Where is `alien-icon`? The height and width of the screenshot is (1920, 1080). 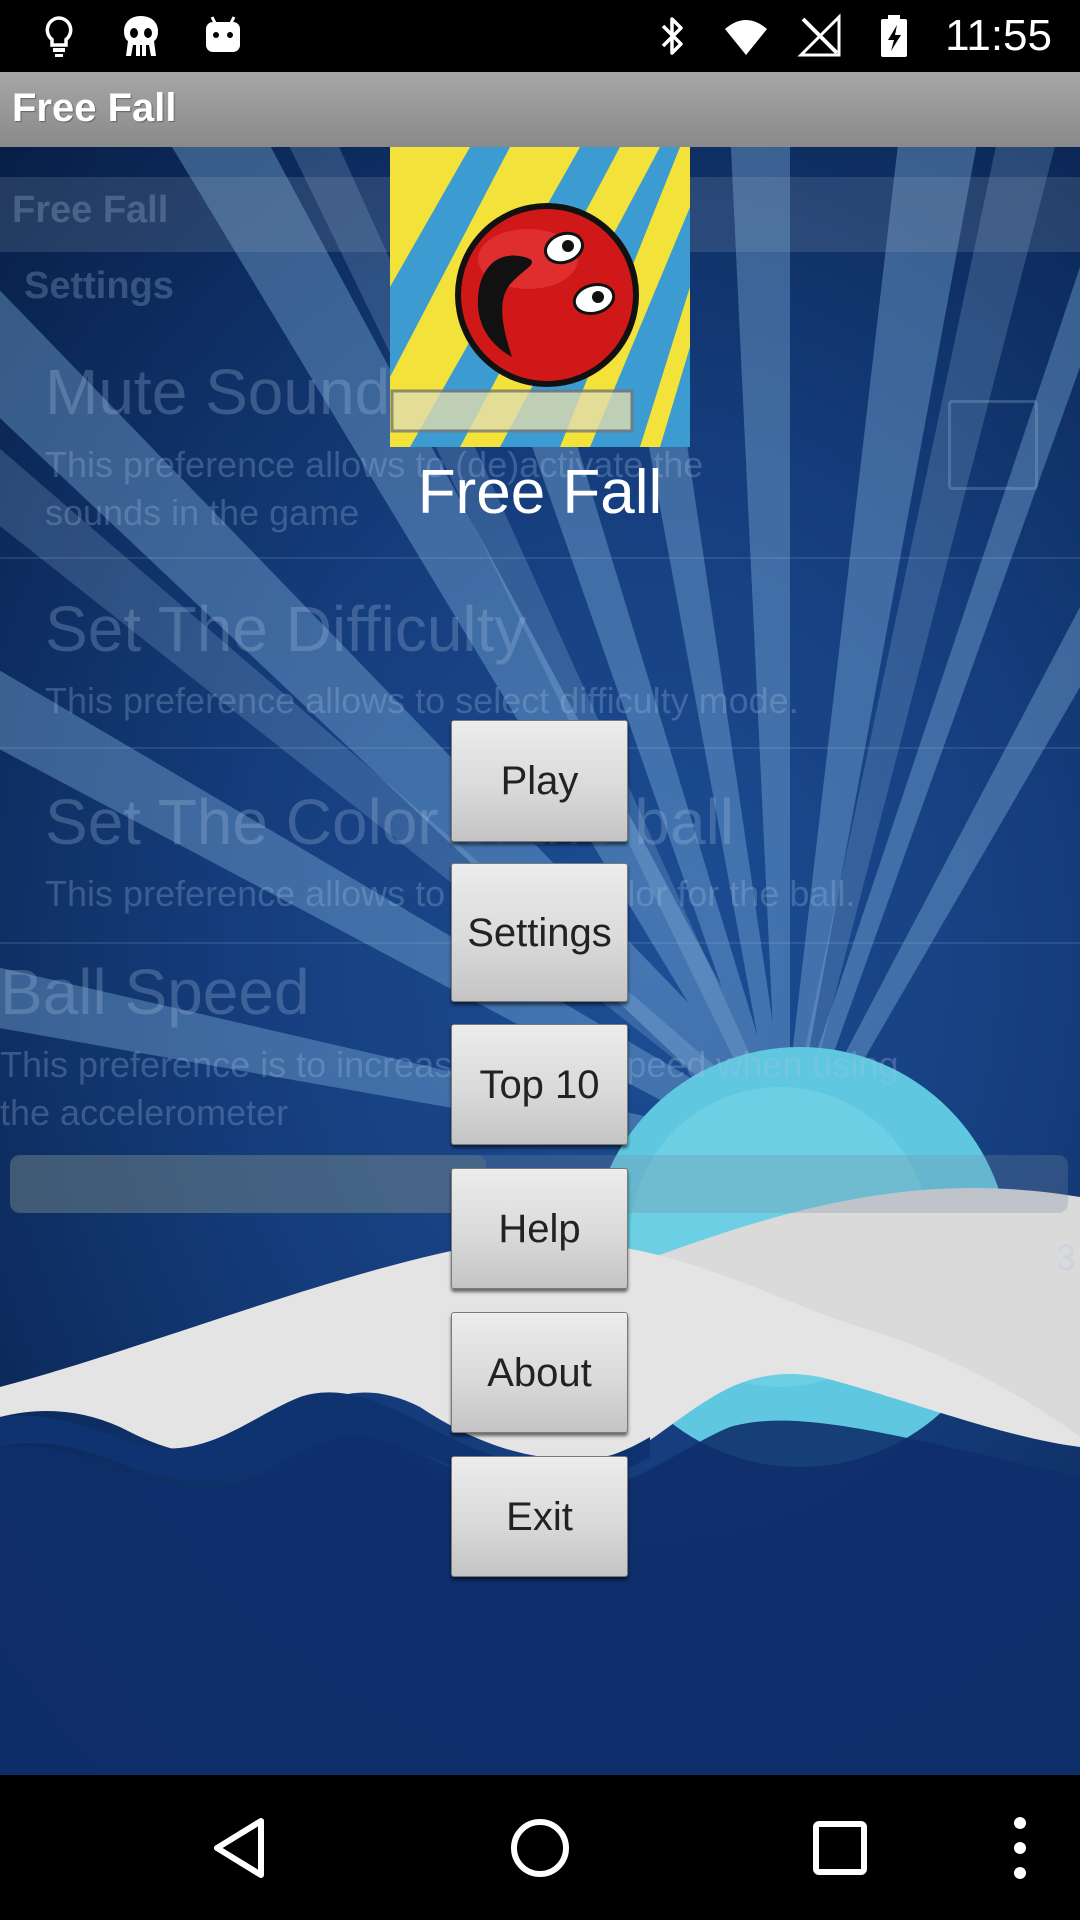
alien-icon is located at coordinates (141, 36).